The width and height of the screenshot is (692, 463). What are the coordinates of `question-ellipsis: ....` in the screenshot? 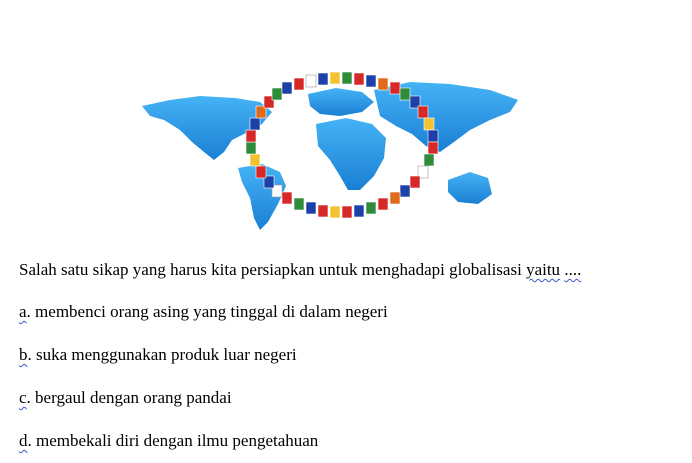 It's located at (573, 269).